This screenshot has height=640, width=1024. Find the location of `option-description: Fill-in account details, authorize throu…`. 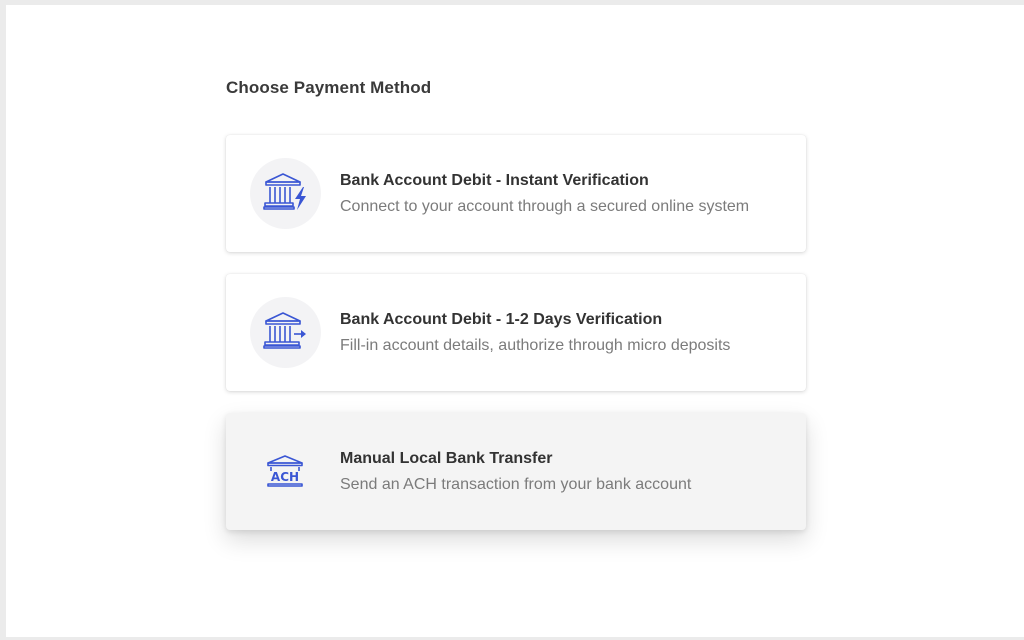

option-description: Fill-in account details, authorize throu… is located at coordinates (535, 345).